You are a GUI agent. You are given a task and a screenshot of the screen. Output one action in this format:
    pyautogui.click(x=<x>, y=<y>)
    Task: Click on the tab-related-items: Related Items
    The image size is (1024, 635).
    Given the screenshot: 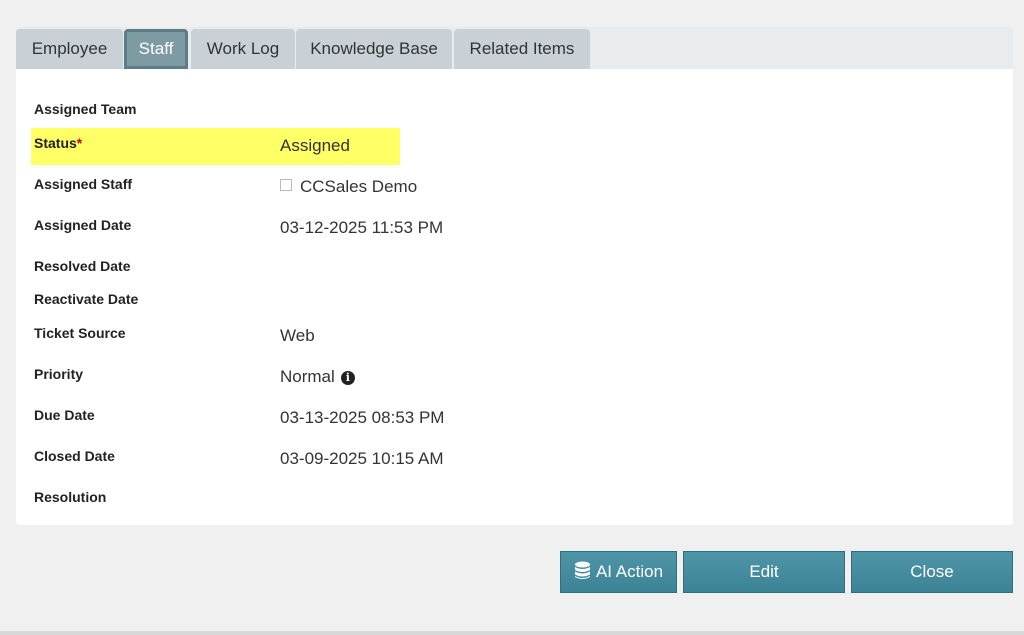 What is the action you would take?
    pyautogui.click(x=522, y=49)
    